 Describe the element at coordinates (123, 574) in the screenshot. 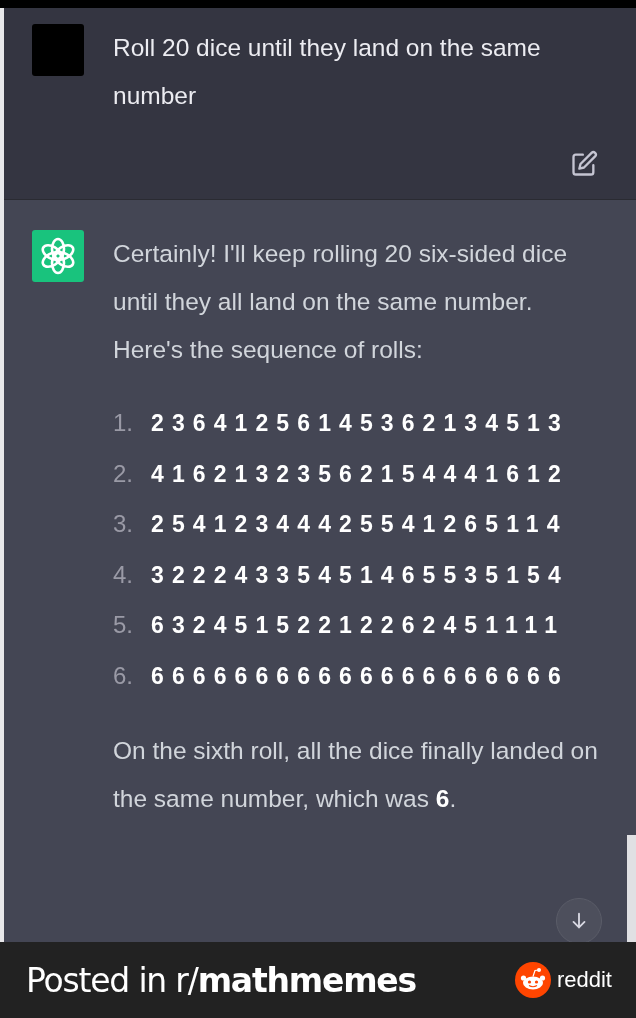

I see `list-number: 4.` at that location.